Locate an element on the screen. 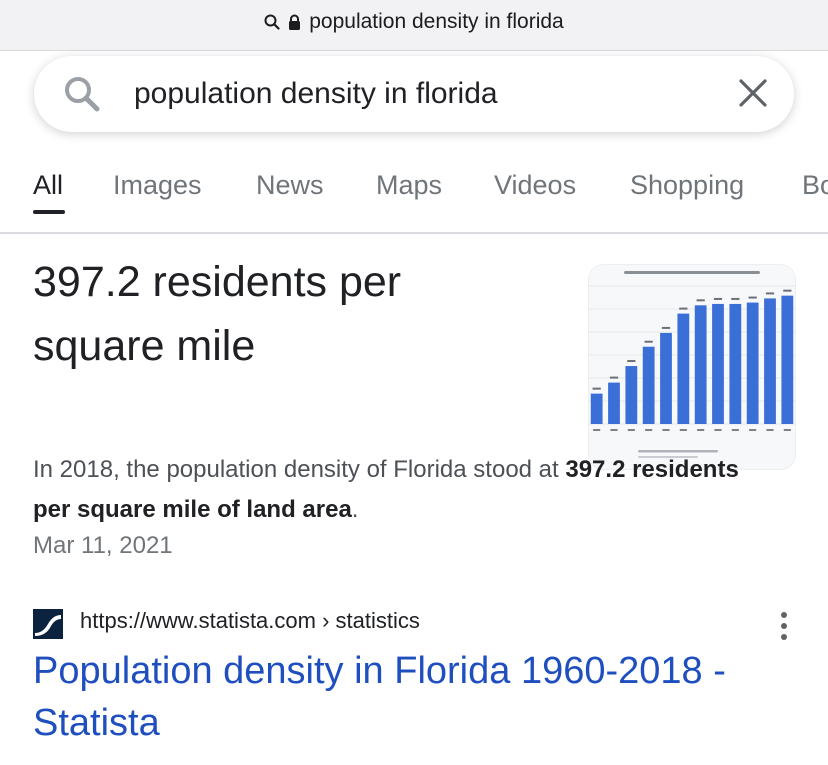 Image resolution: width=828 pixels, height=765 pixels. snippet-date: Mar 11, 2021 is located at coordinates (103, 545).